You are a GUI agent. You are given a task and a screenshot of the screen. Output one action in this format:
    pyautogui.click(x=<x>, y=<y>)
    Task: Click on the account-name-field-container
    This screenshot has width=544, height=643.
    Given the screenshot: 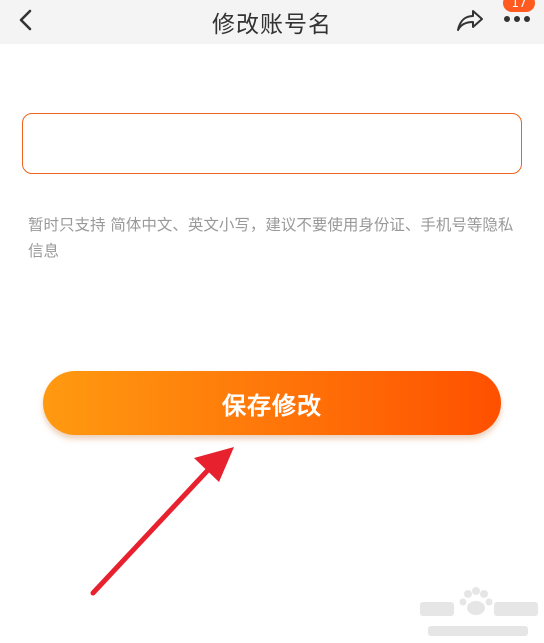 What is the action you would take?
    pyautogui.click(x=272, y=143)
    